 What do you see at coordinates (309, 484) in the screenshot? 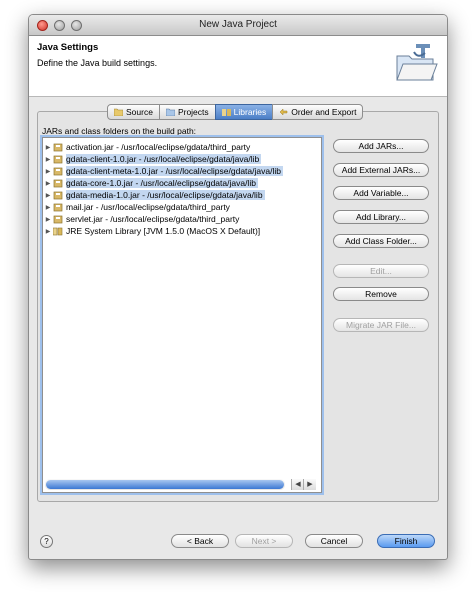
I see `scroll-right-arrow-icon: ▶` at bounding box center [309, 484].